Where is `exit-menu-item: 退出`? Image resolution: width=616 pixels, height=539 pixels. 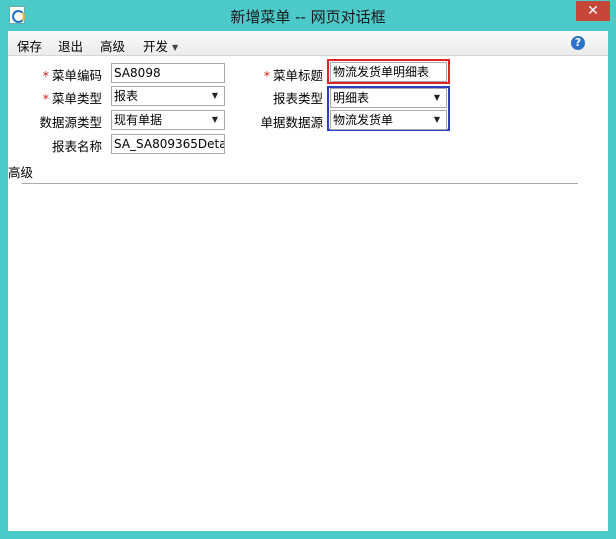 exit-menu-item: 退出 is located at coordinates (70, 45).